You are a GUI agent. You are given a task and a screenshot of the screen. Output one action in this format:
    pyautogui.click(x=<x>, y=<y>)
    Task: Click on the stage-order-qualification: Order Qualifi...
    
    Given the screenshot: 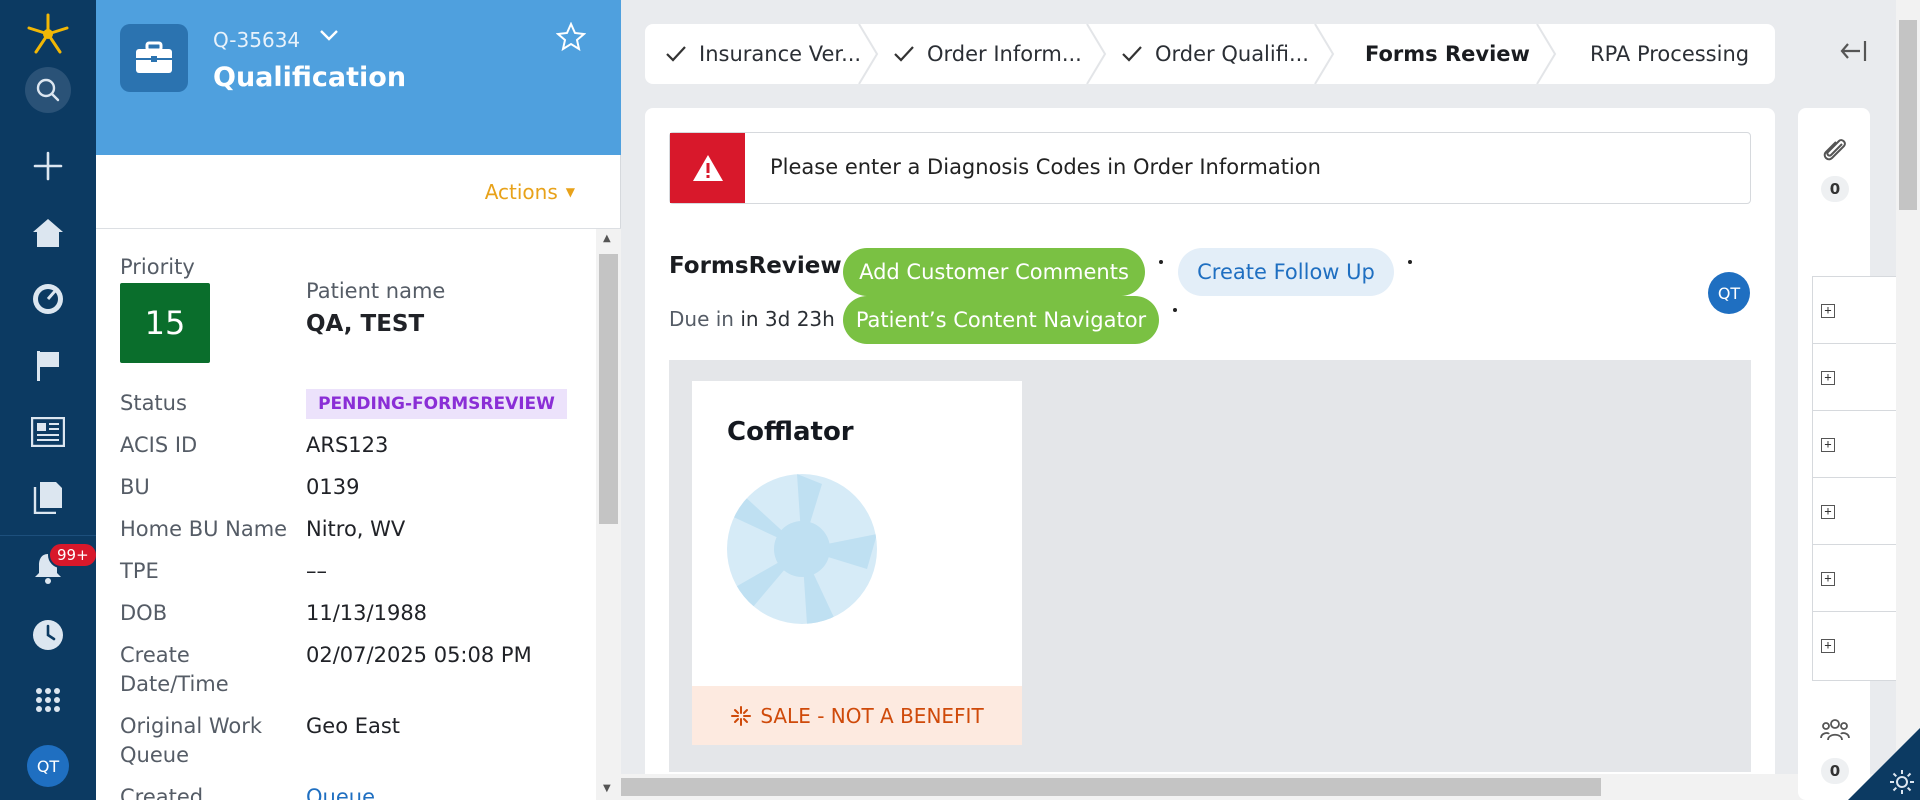 What is the action you would take?
    pyautogui.click(x=1215, y=54)
    